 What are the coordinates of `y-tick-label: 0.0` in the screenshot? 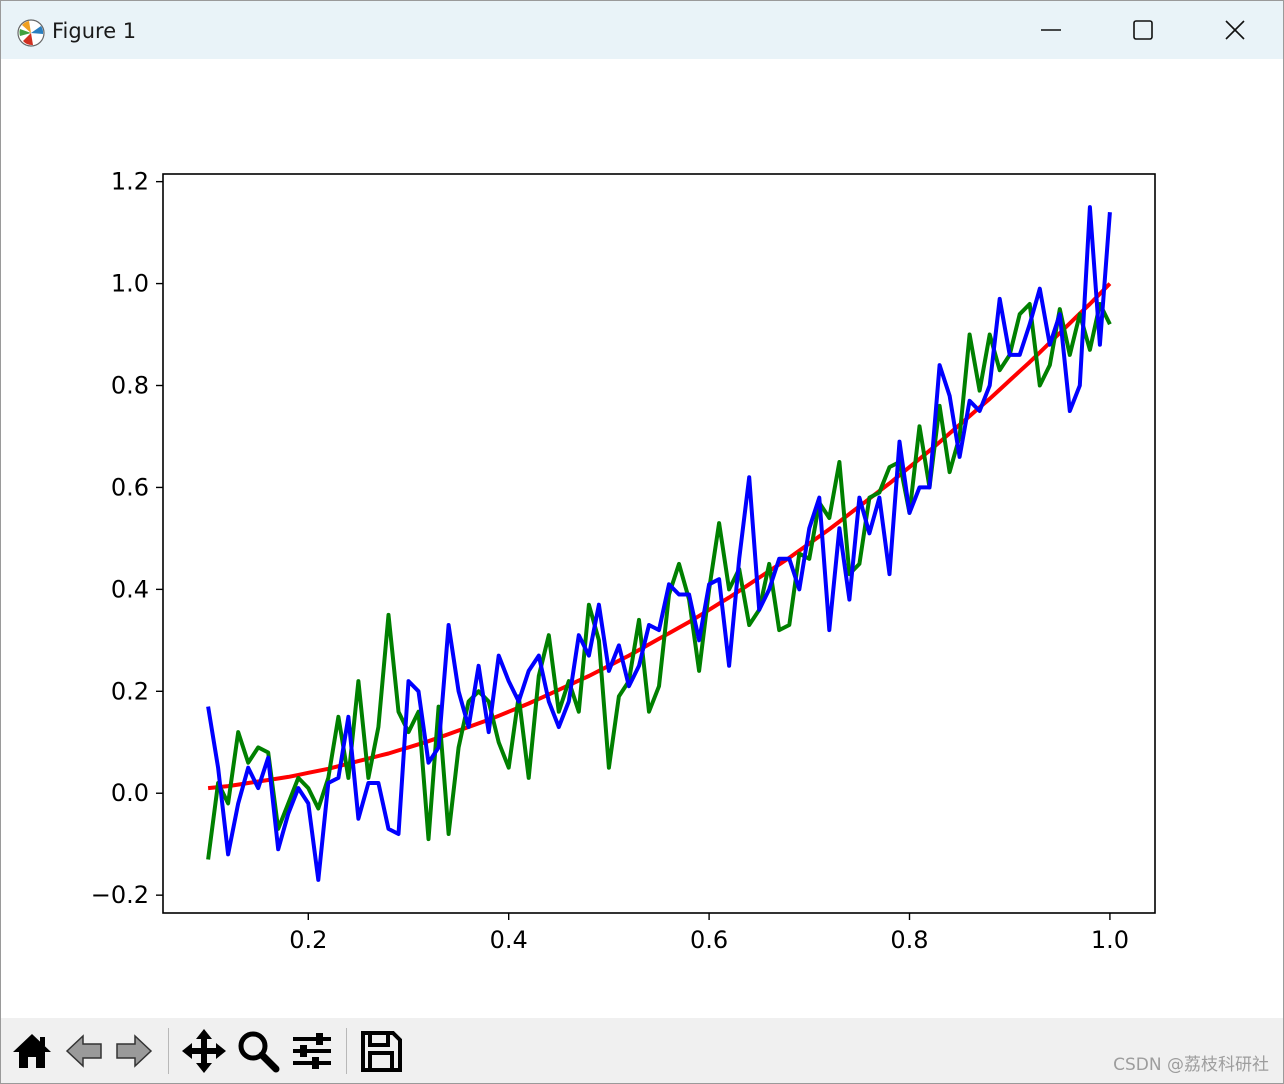 It's located at (130, 793).